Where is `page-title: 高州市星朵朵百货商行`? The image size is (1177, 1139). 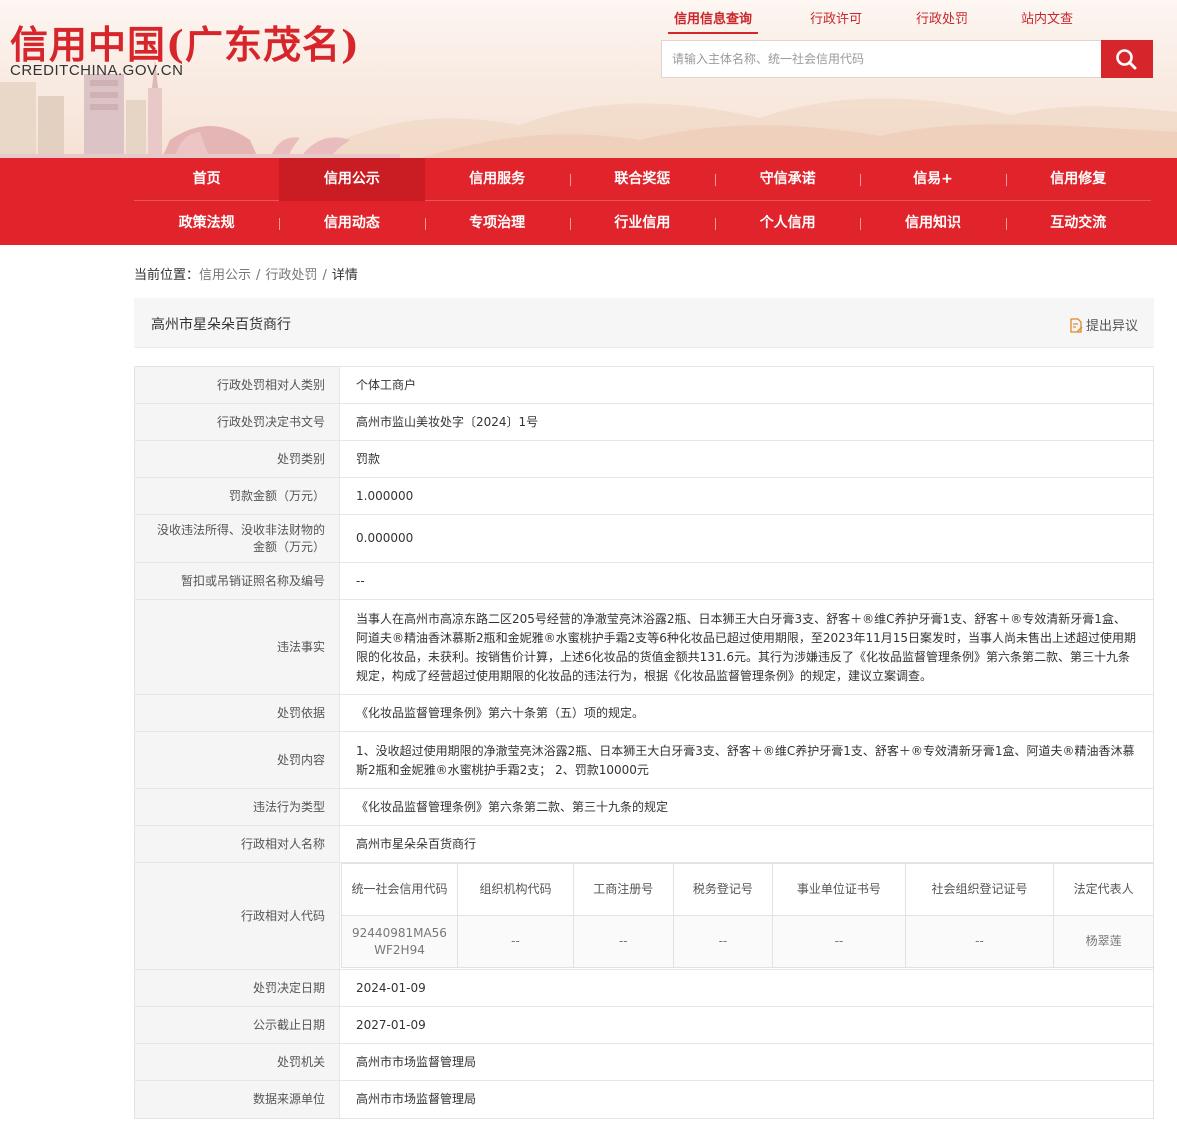
page-title: 高州市星朵朵百货商行 is located at coordinates (221, 325).